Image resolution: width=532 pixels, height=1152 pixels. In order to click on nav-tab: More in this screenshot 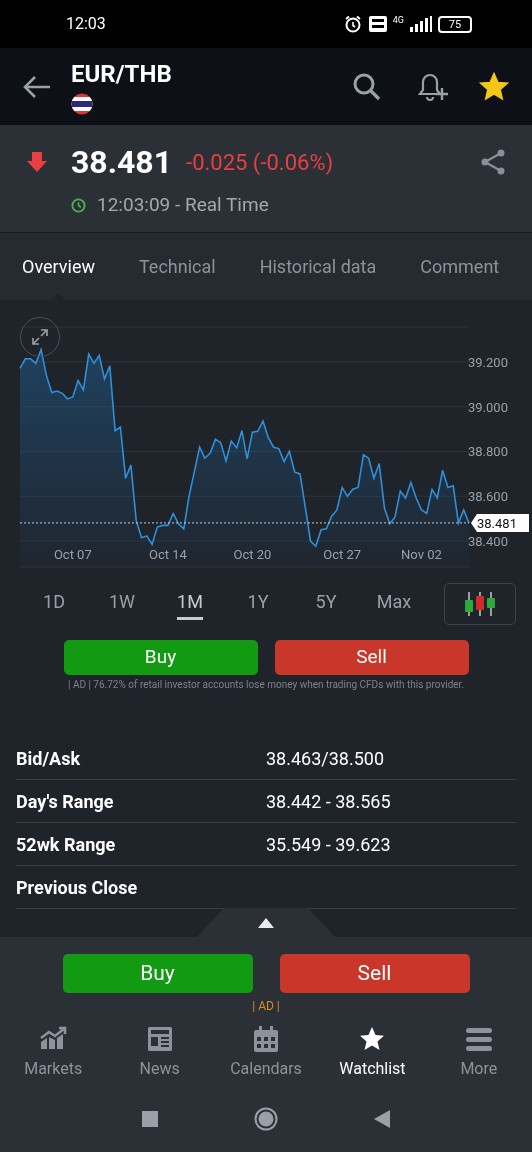, I will do `click(478, 1056)`.